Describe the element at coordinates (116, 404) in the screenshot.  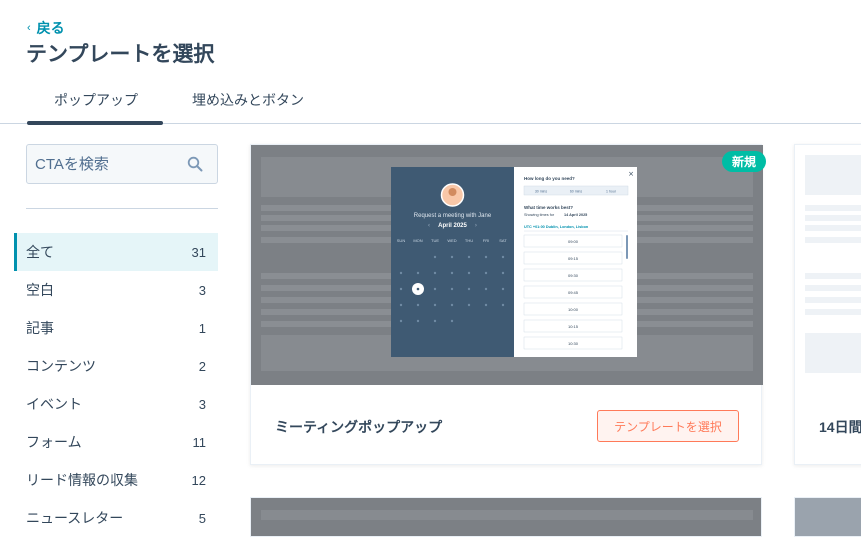
I see `category-item-event: イベント 3` at that location.